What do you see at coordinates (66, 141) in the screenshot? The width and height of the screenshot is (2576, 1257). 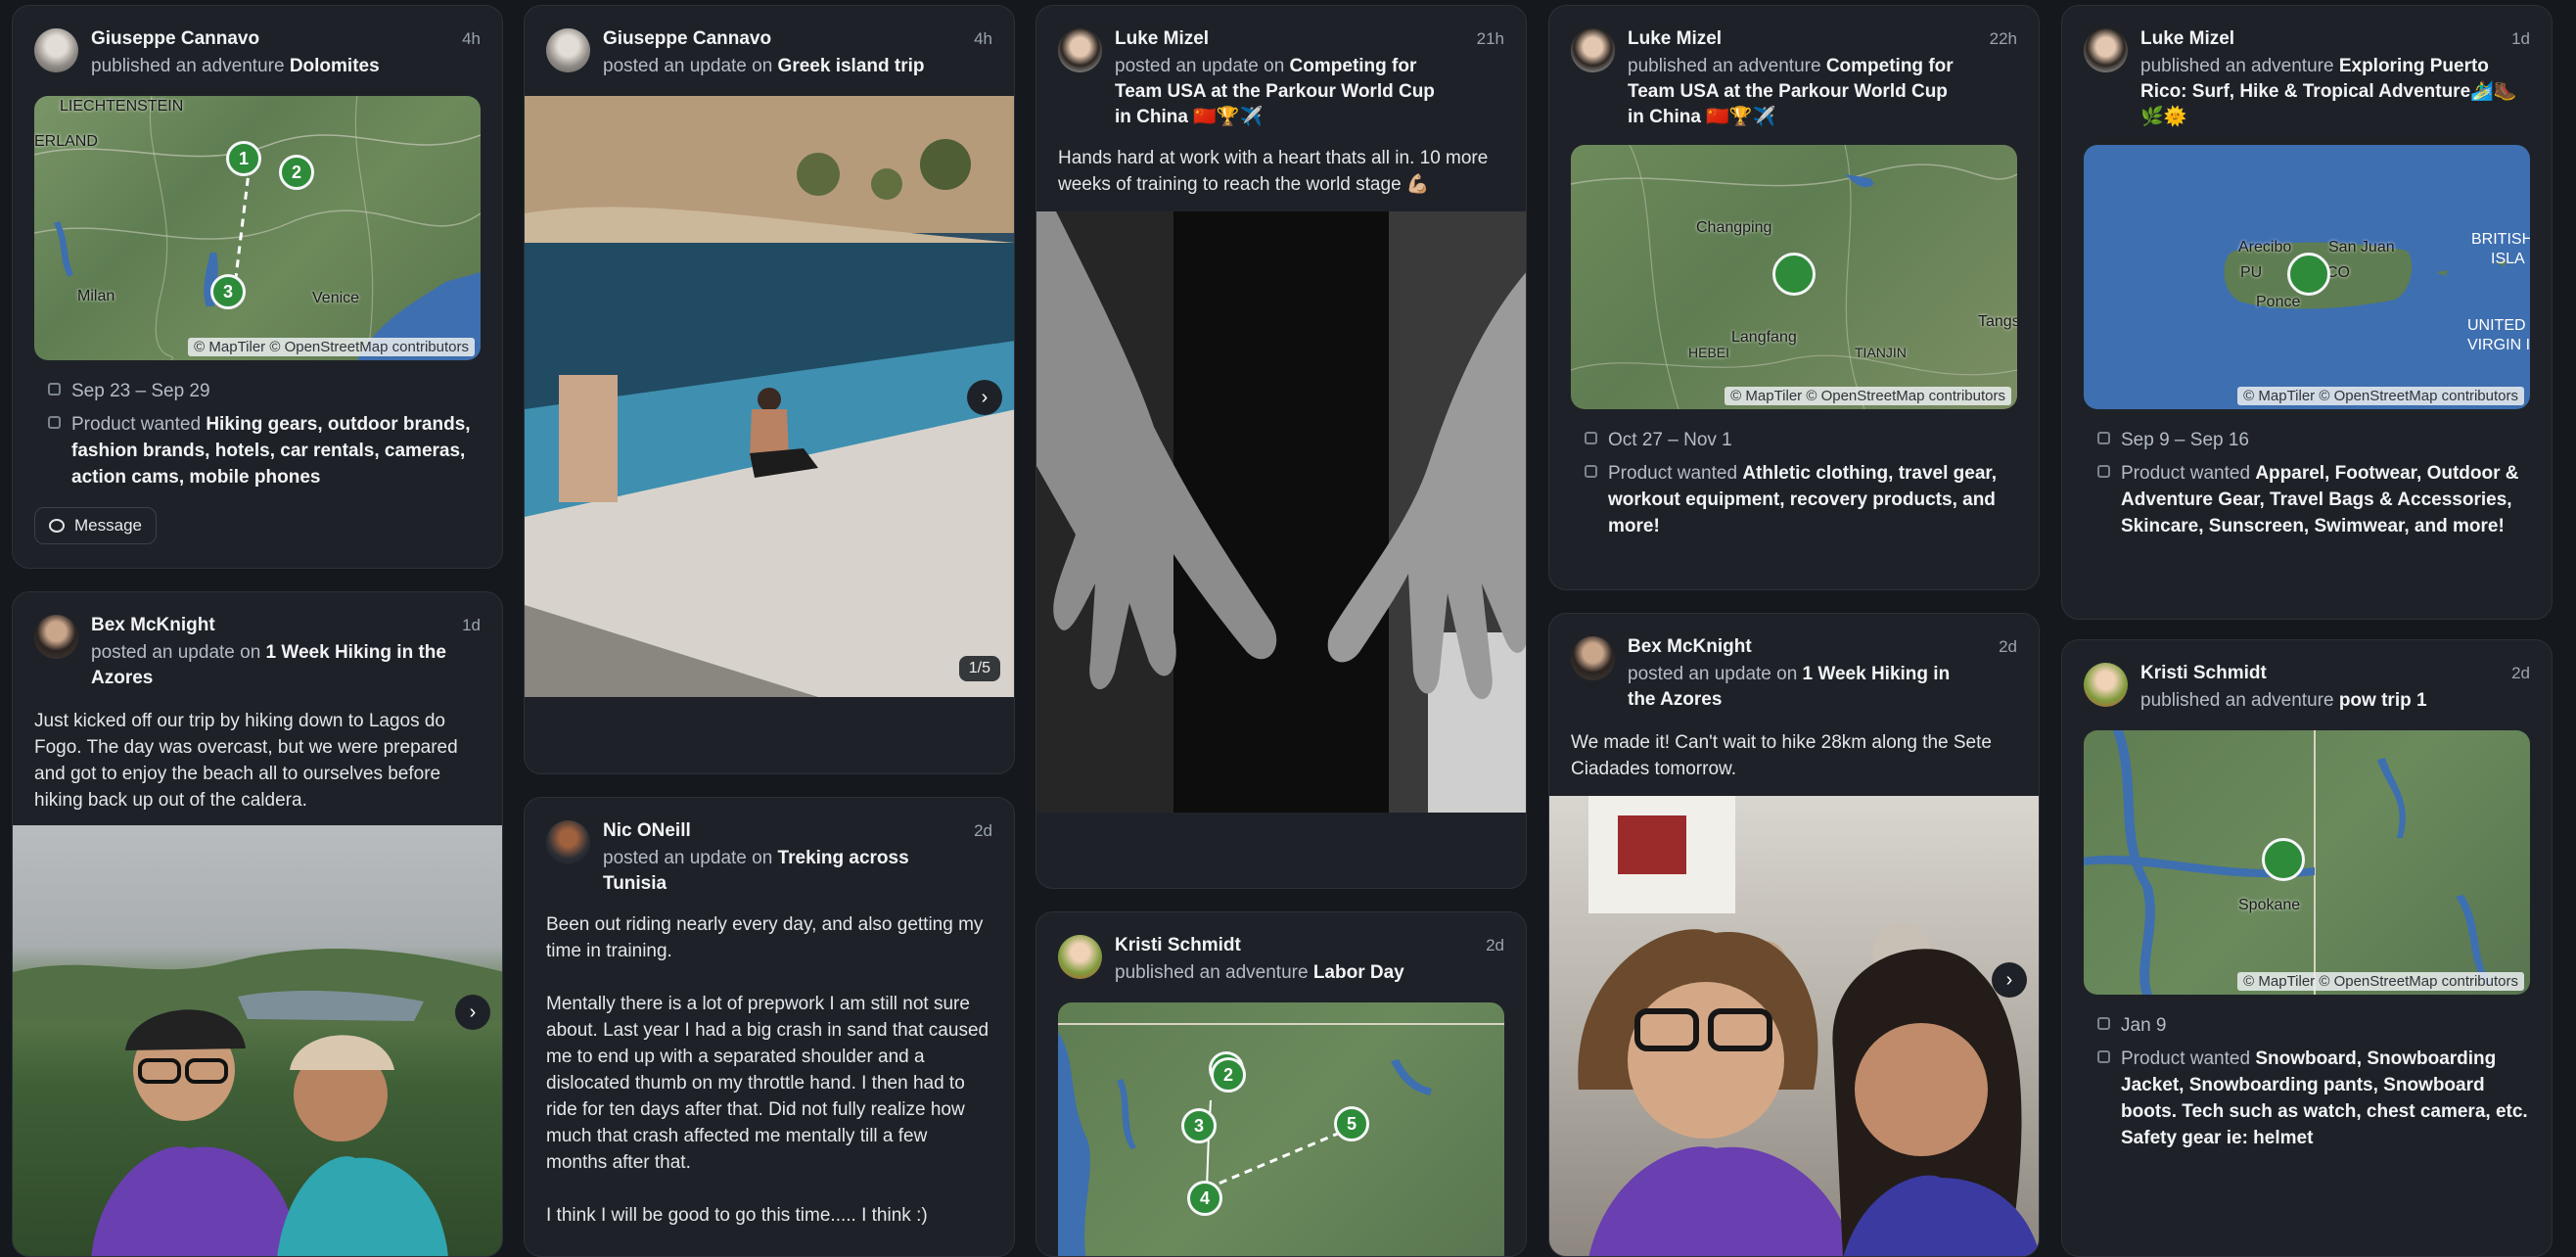 I see `map-label: ERLAND` at bounding box center [66, 141].